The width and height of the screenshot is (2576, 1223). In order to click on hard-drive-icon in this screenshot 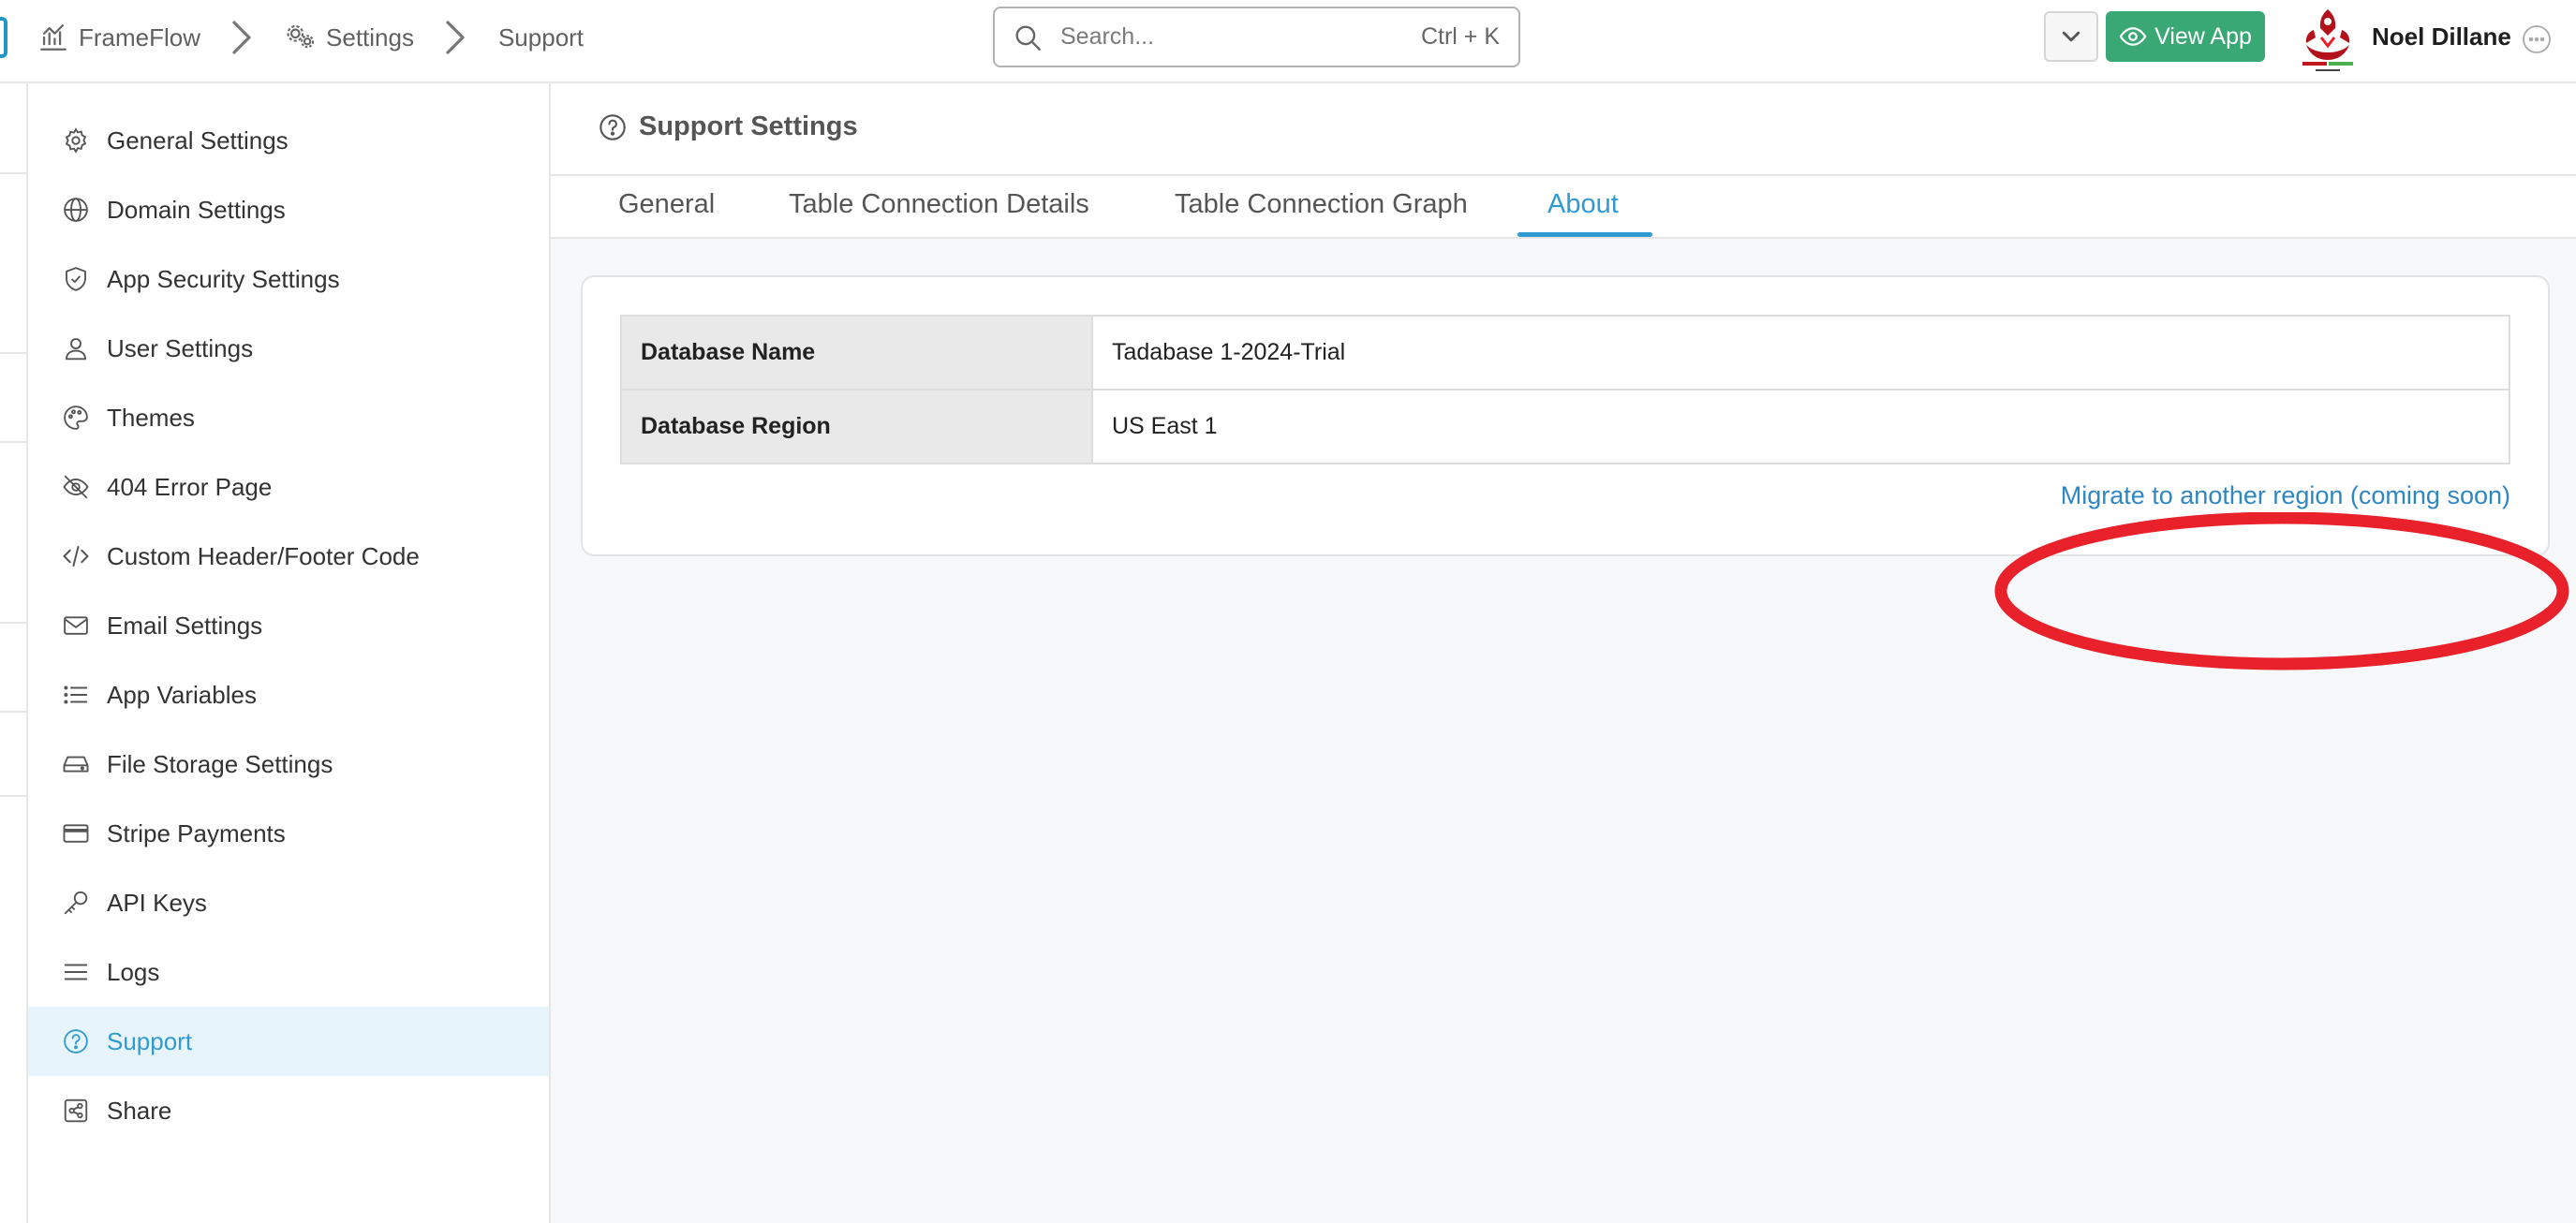, I will do `click(76, 764)`.